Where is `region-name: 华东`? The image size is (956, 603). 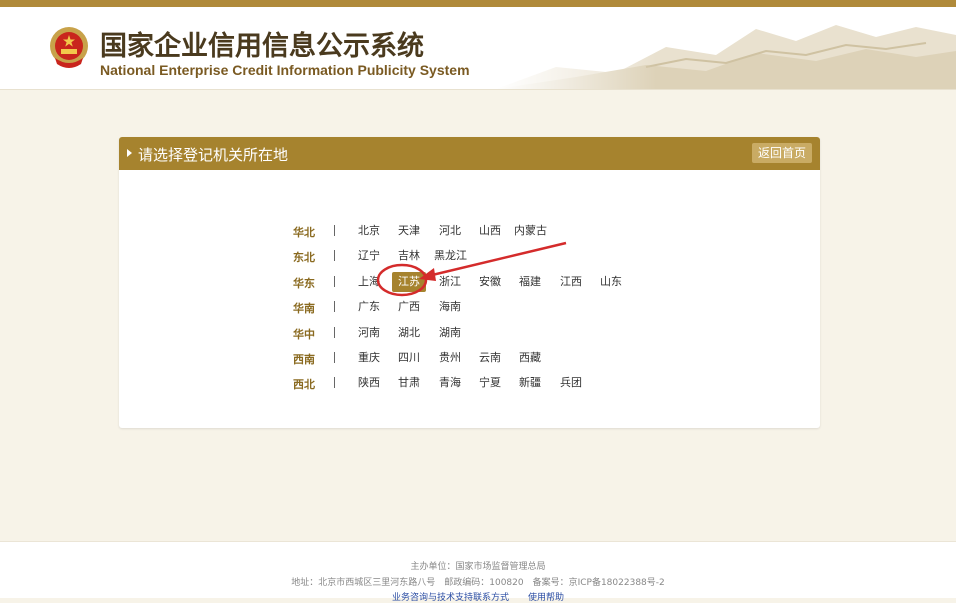 region-name: 华东 is located at coordinates (304, 283).